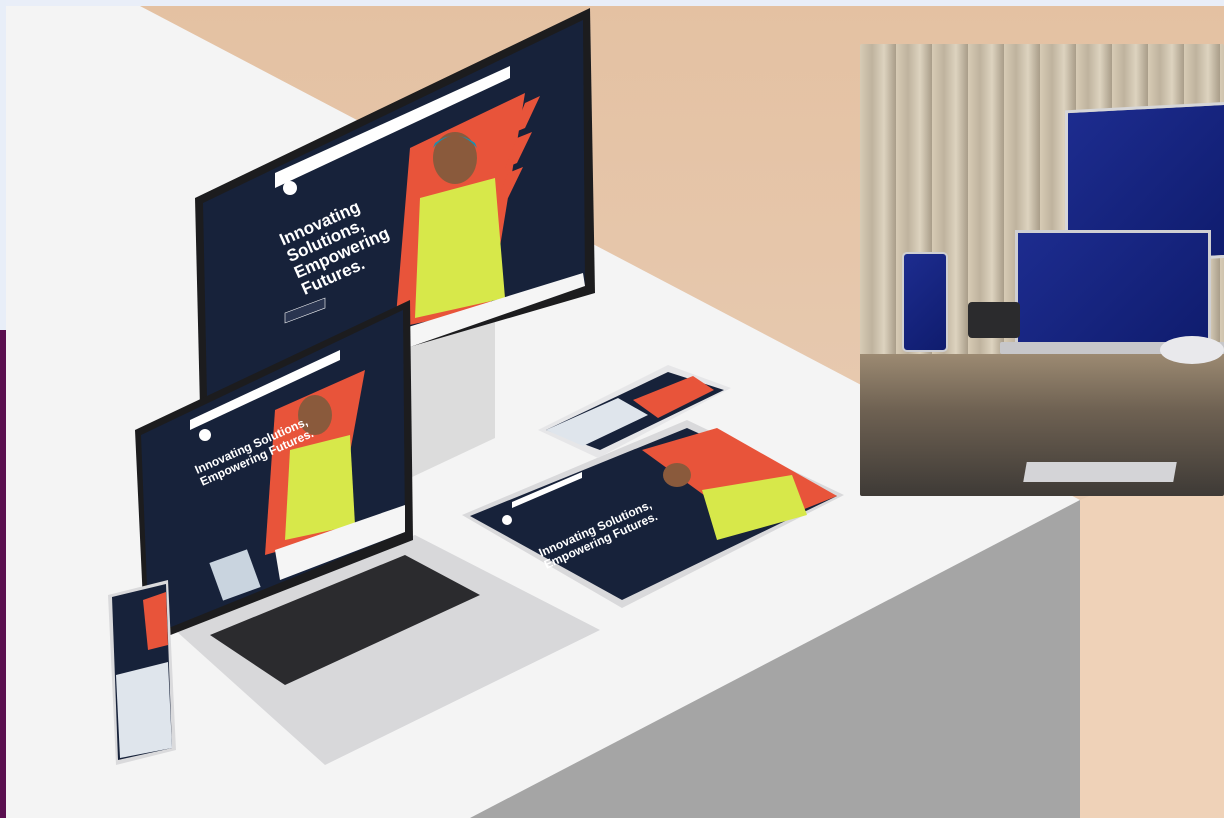 This screenshot has width=1224, height=818. Describe the element at coordinates (1192, 350) in the screenshot. I see `mouse` at that location.